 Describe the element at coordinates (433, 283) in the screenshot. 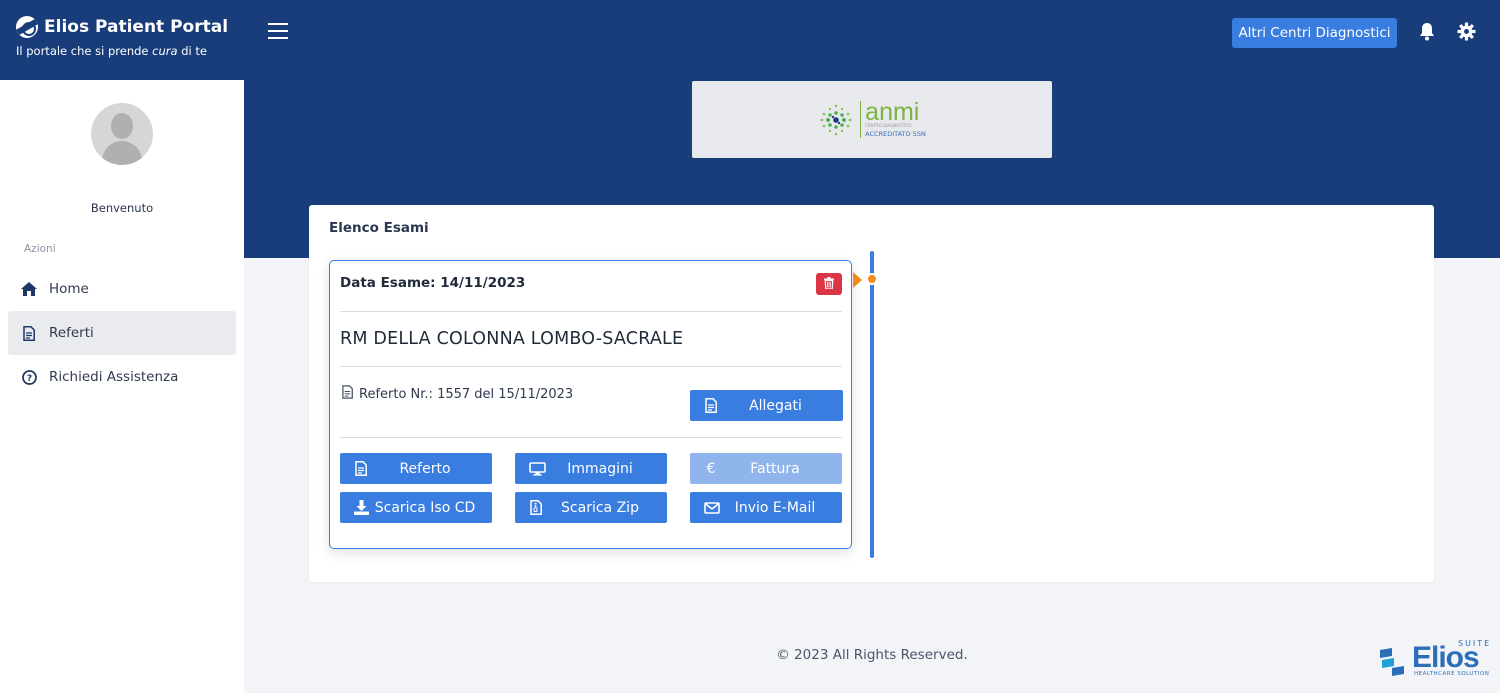

I see `exam-date: Data Esame: 14/11/2023` at that location.